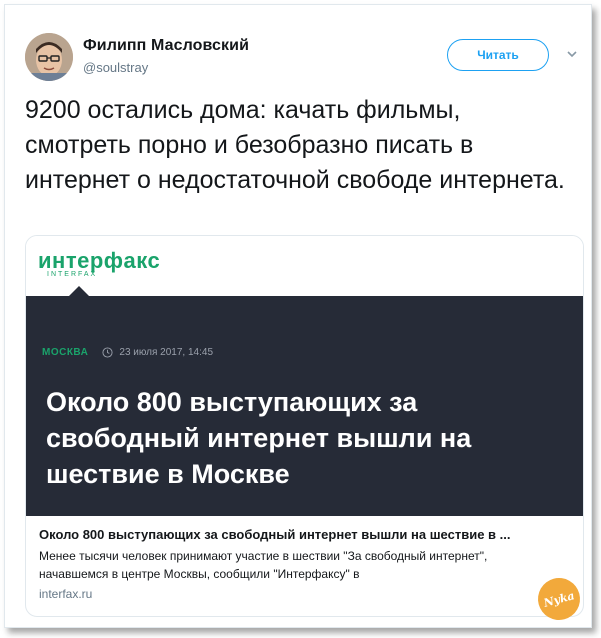 The image size is (601, 638). Describe the element at coordinates (99, 263) in the screenshot. I see `brand-logo: интерфакс INTERFAX` at that location.